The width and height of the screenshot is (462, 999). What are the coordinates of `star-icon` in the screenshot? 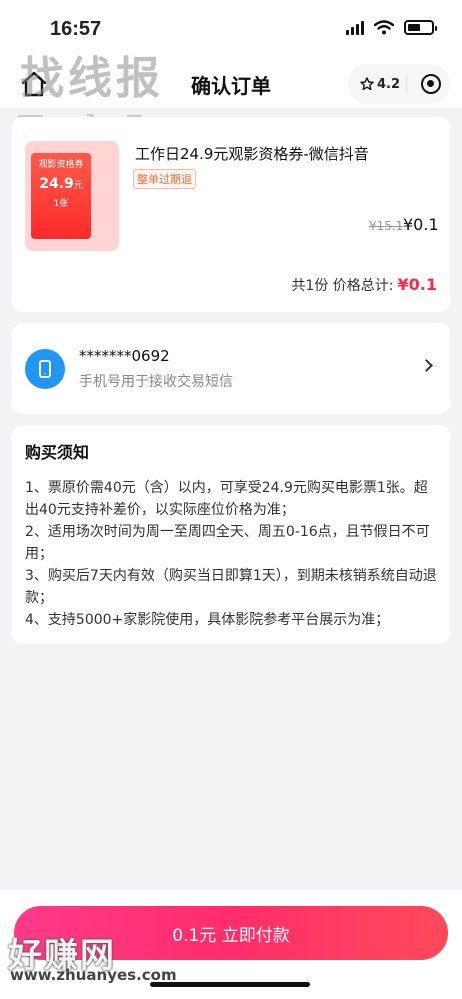 It's located at (367, 84).